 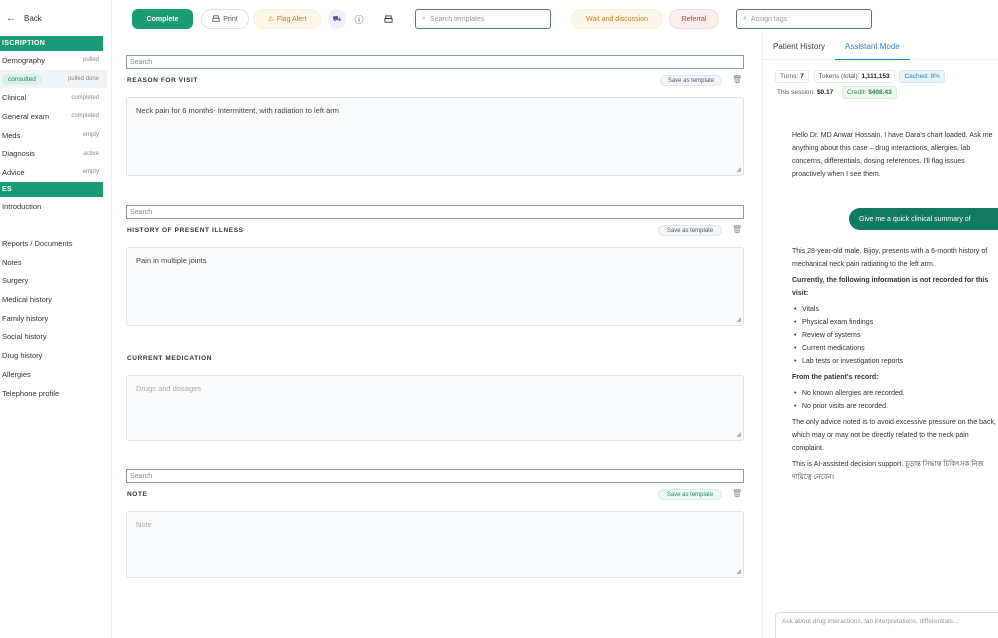 I want to click on print-button: Print, so click(x=225, y=19).